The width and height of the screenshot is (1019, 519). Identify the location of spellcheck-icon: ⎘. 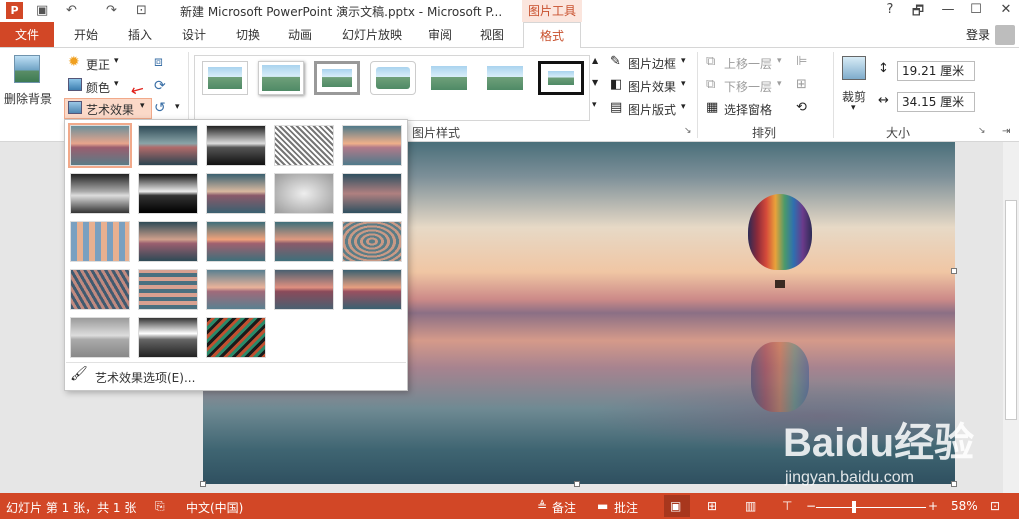
(160, 506).